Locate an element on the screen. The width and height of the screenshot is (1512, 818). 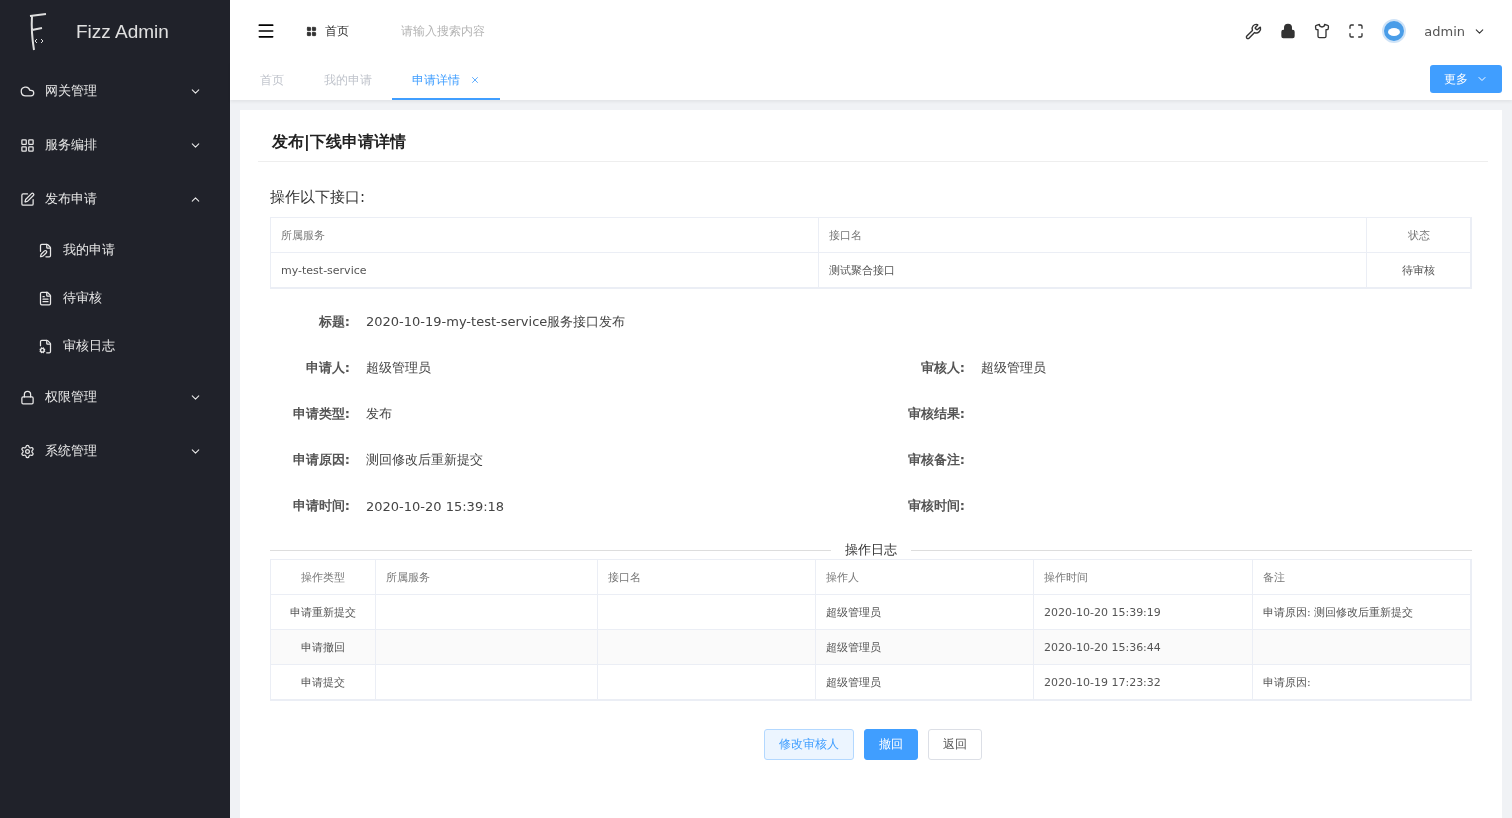
column-header: 操作时间 is located at coordinates (1143, 577).